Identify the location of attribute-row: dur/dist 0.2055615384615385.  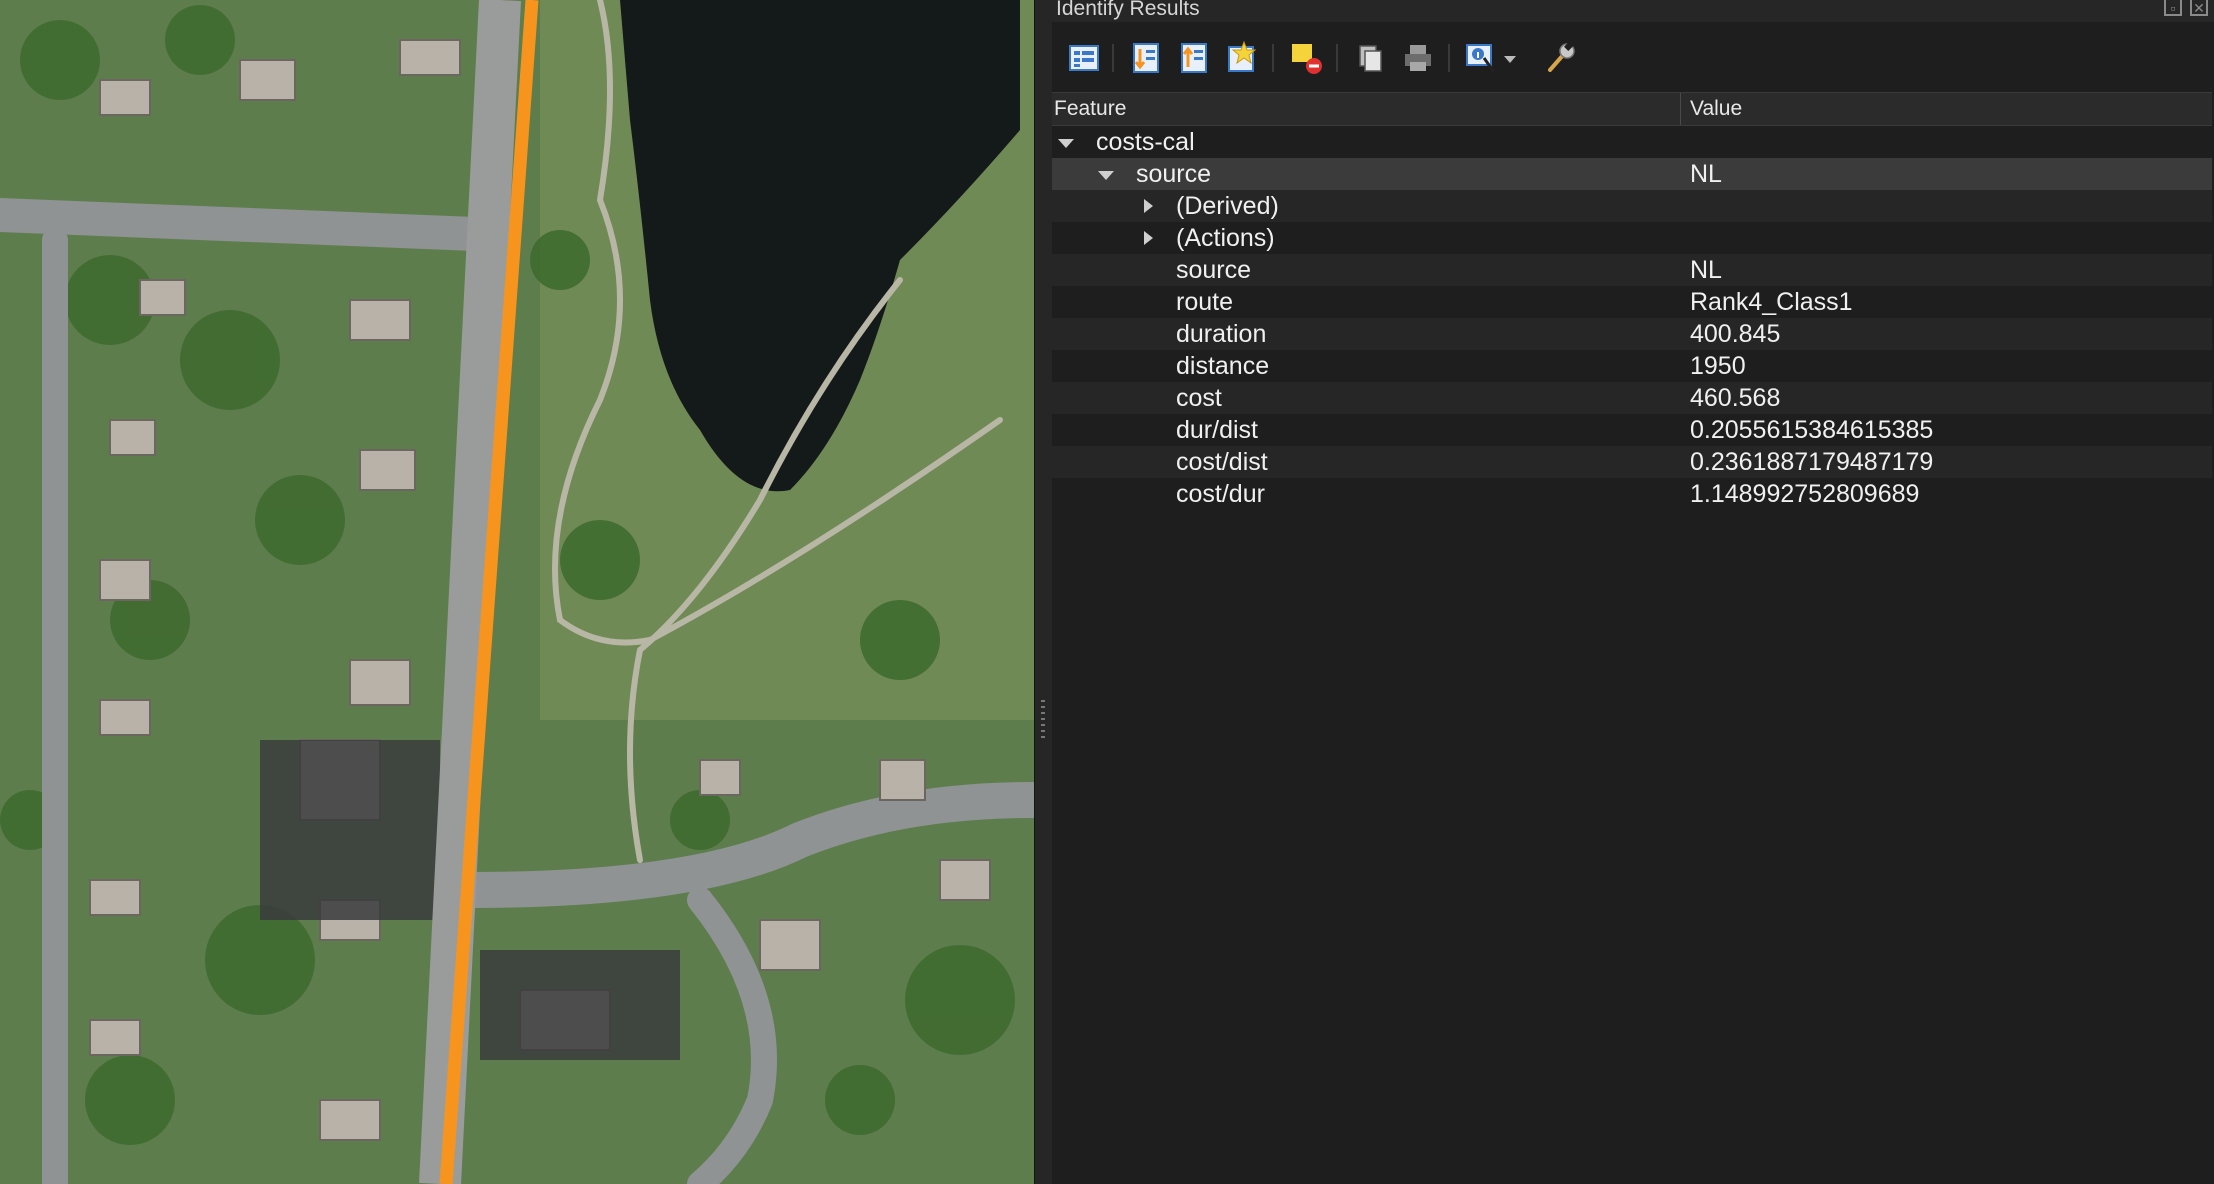
(1632, 430).